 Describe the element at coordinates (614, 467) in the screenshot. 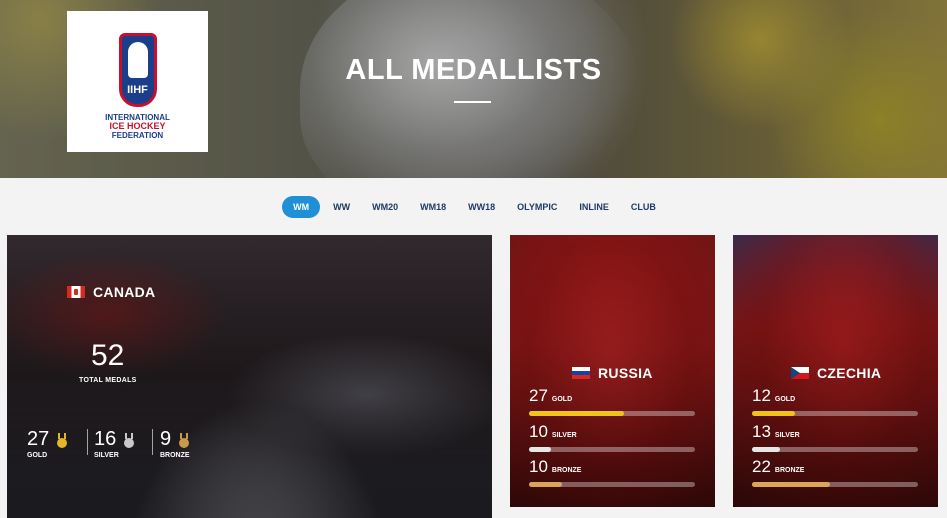

I see `bronze-stat: 10 BRONZE` at that location.